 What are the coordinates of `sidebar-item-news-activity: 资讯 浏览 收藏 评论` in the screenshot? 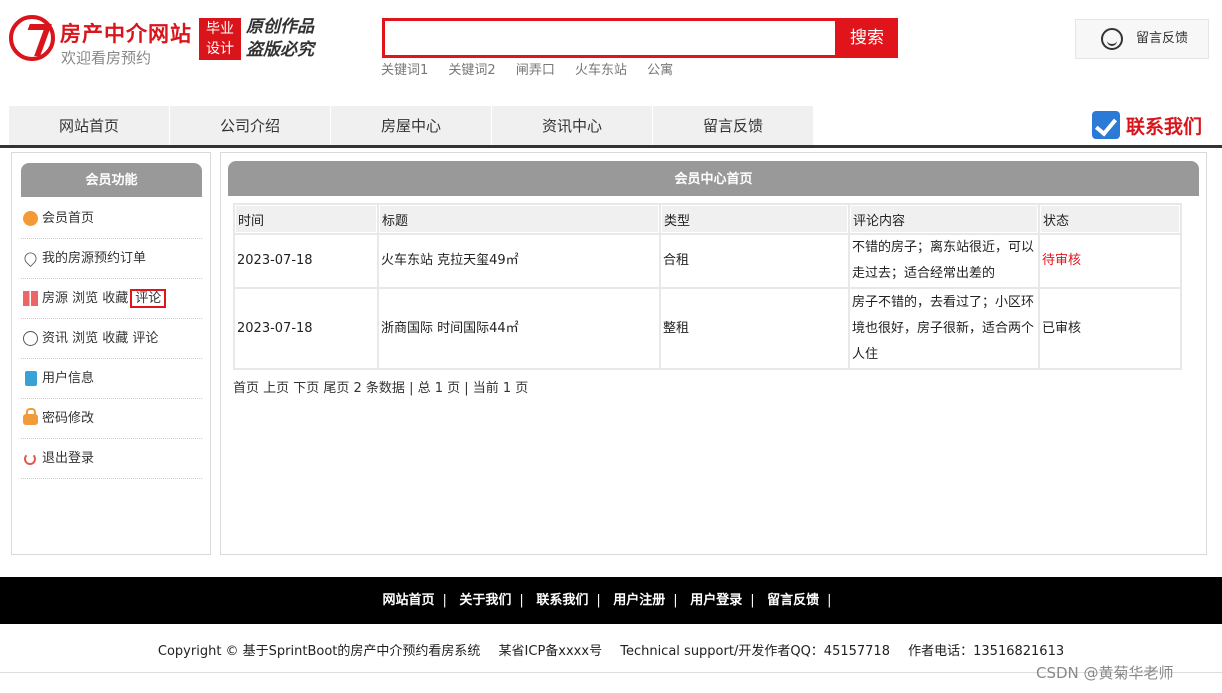 It's located at (111, 339).